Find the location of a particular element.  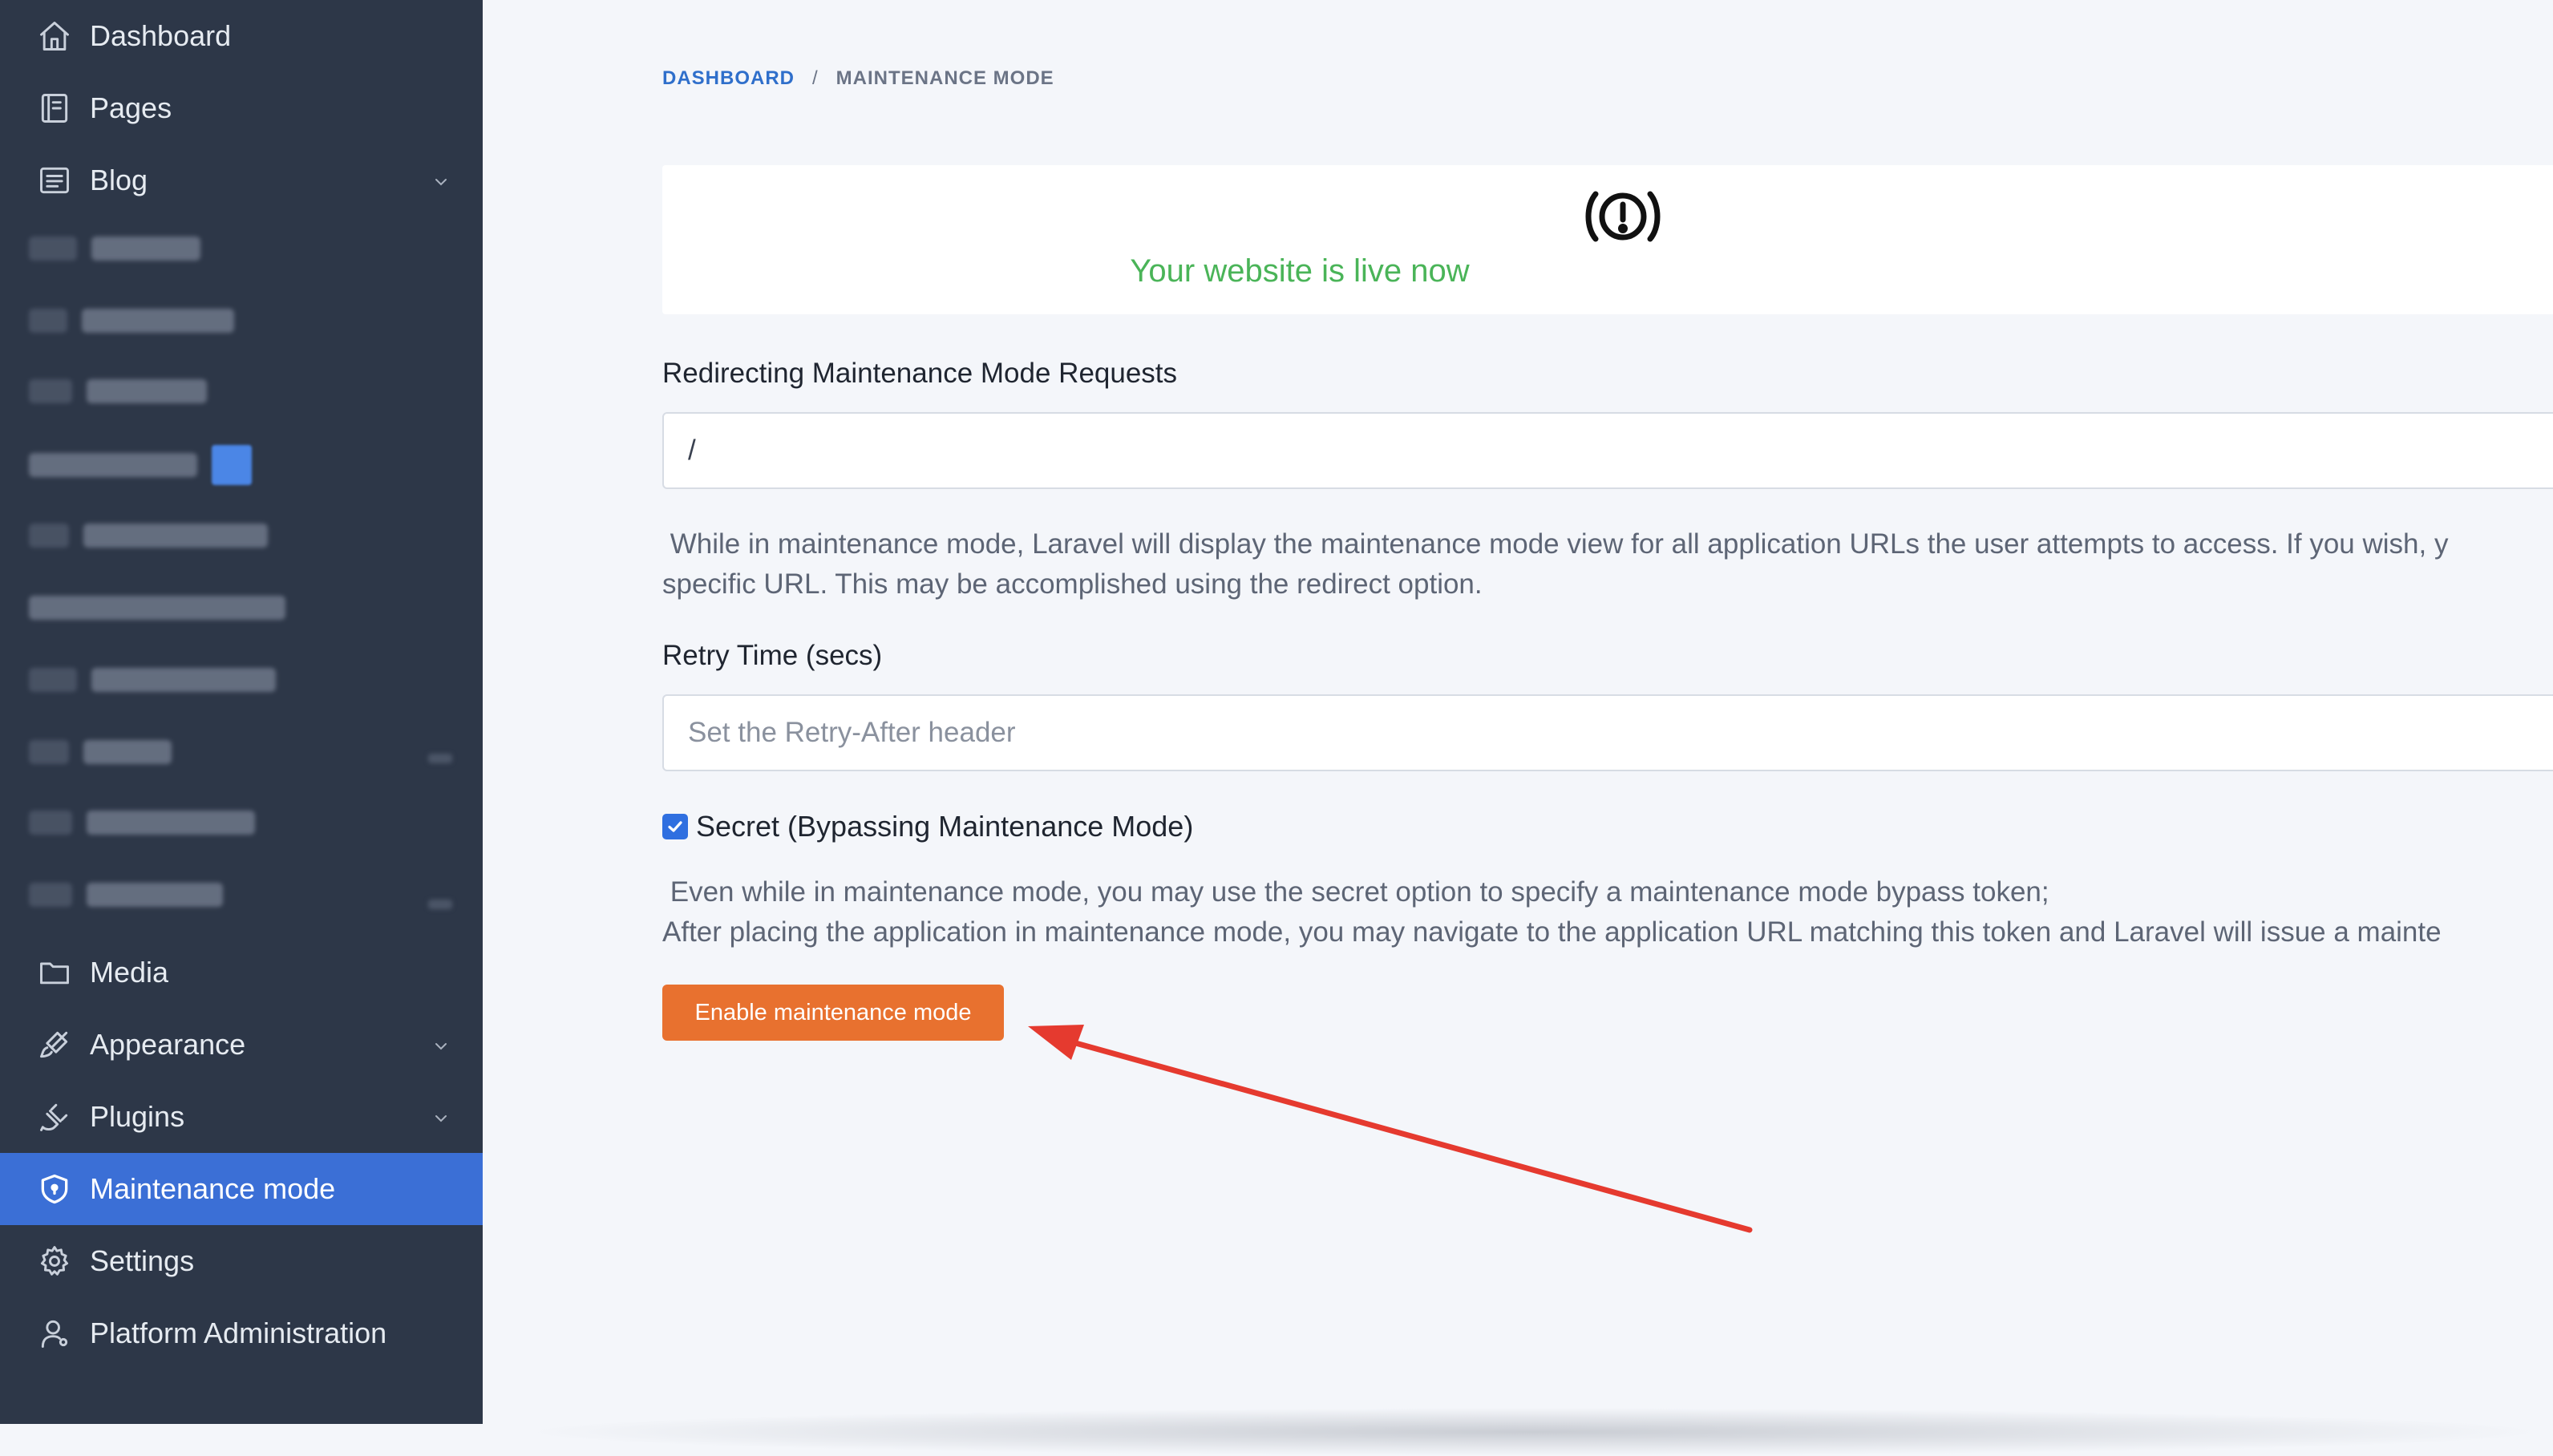

sidebar-item-platform-administration: Platform Administration is located at coordinates (242, 1333).